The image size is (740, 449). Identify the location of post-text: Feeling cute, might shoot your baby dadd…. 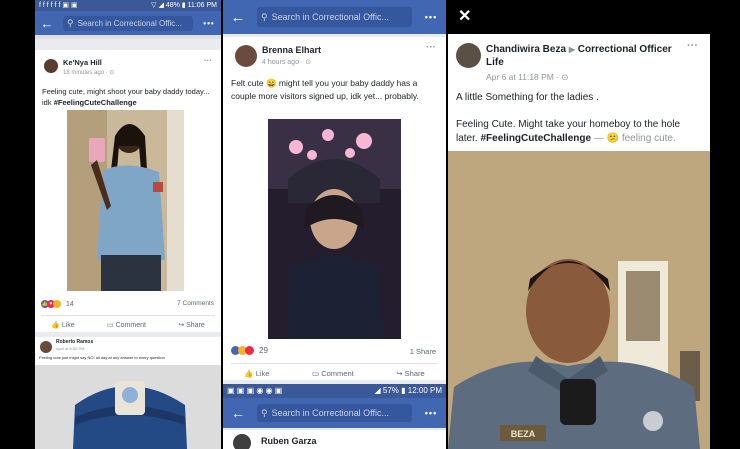
(127, 97).